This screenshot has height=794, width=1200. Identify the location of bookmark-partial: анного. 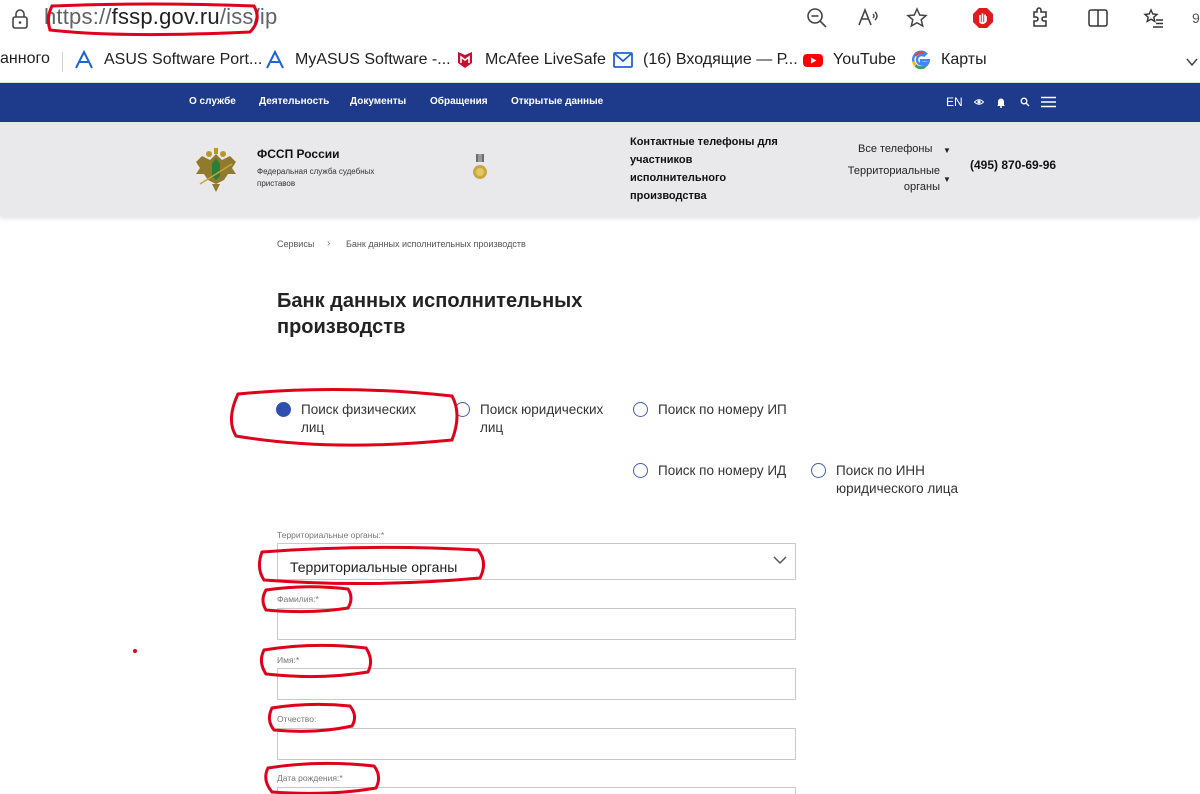
(25, 59).